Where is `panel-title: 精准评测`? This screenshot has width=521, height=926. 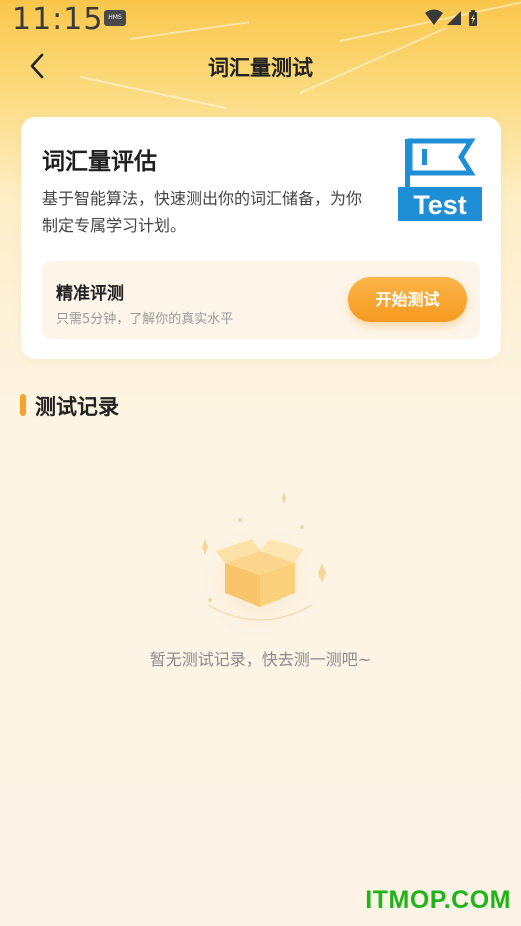
panel-title: 精准评测 is located at coordinates (90, 294).